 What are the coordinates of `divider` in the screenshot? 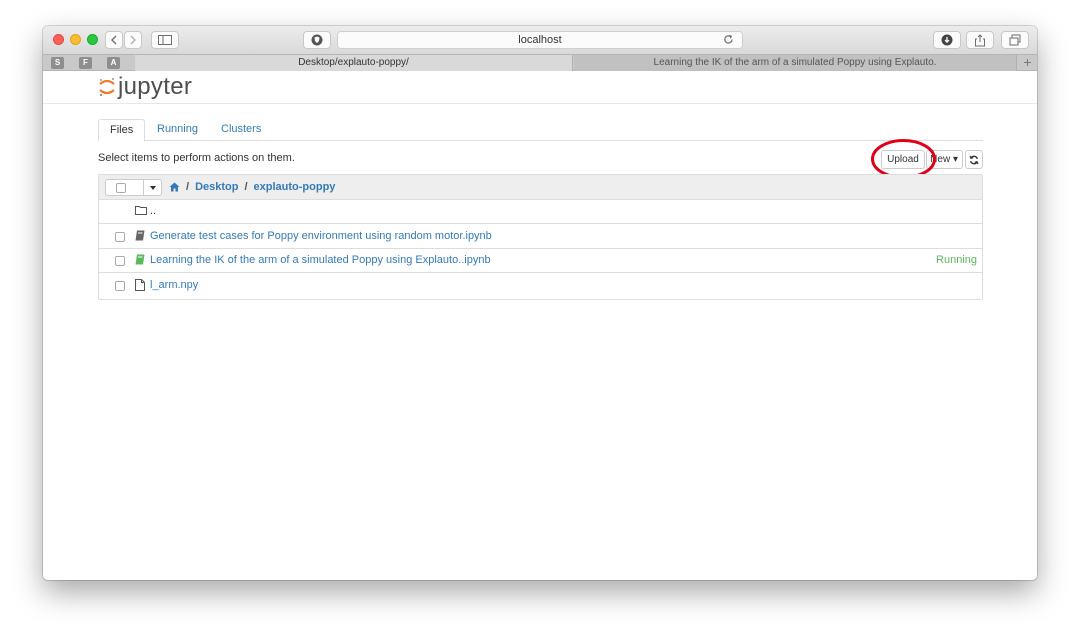 It's located at (143, 187).